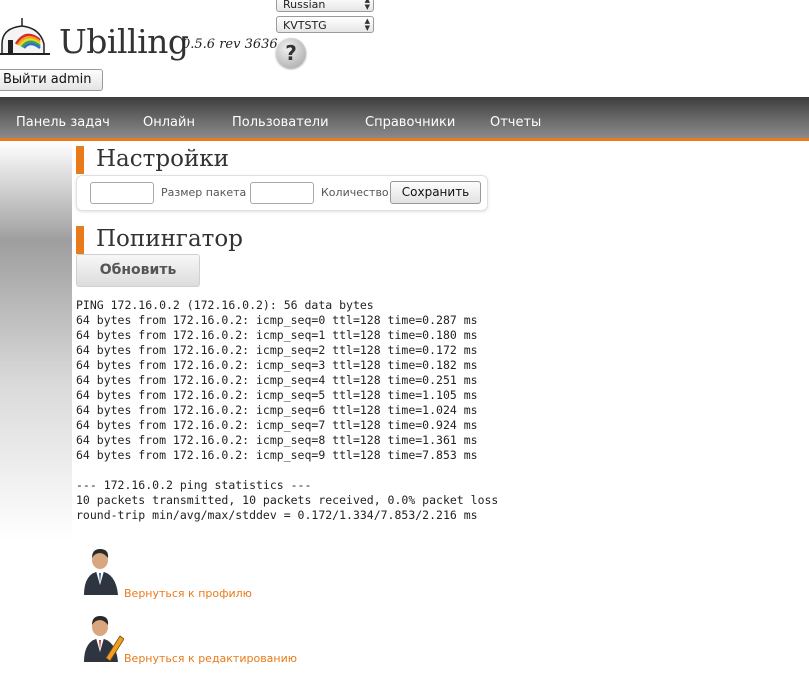 The height and width of the screenshot is (674, 809). I want to click on user-edit-icon, so click(104, 639).